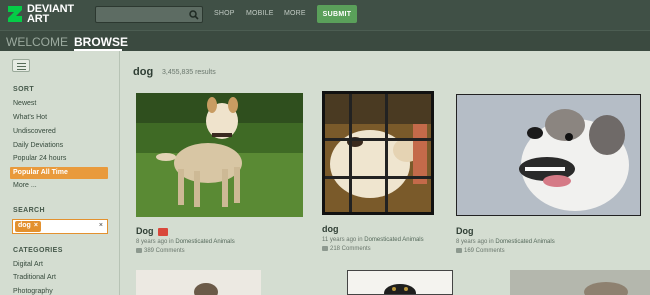 Image resolution: width=650 pixels, height=295 pixels. What do you see at coordinates (24, 89) in the screenshot?
I see `sort-heading: SORT` at bounding box center [24, 89].